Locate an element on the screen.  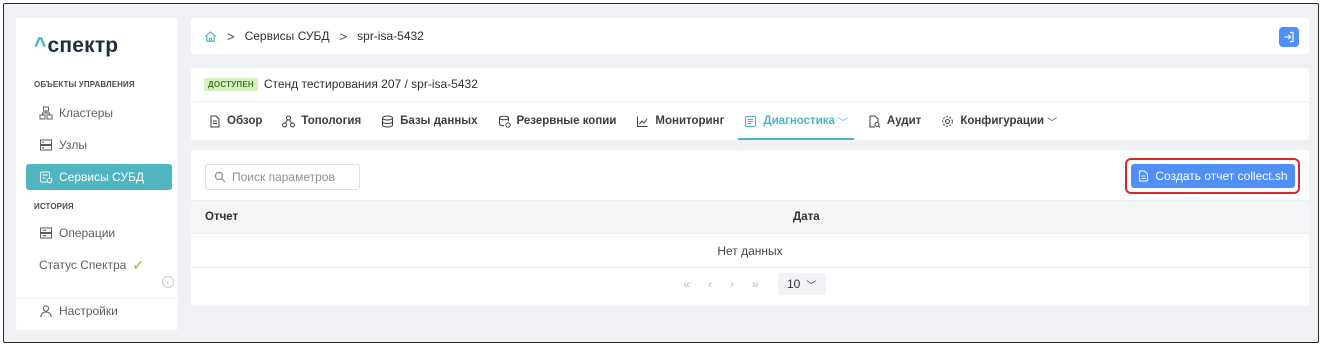
breadcrumb: > Сервисы СУБД > spr-isa-5432 is located at coordinates (750, 36).